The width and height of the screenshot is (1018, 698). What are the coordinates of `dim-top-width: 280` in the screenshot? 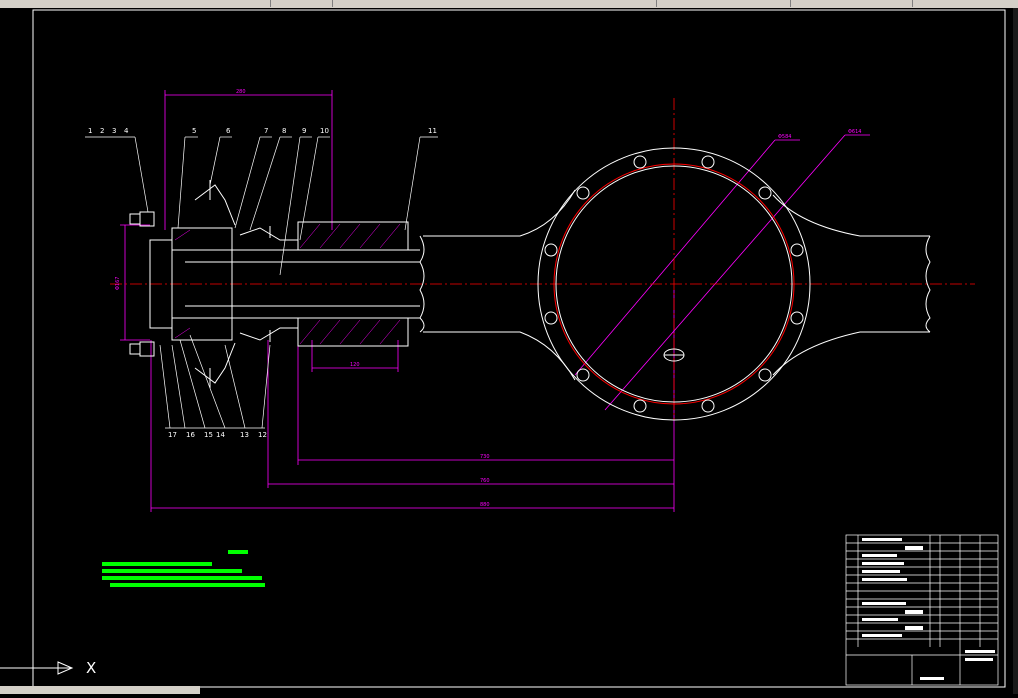 It's located at (241, 92).